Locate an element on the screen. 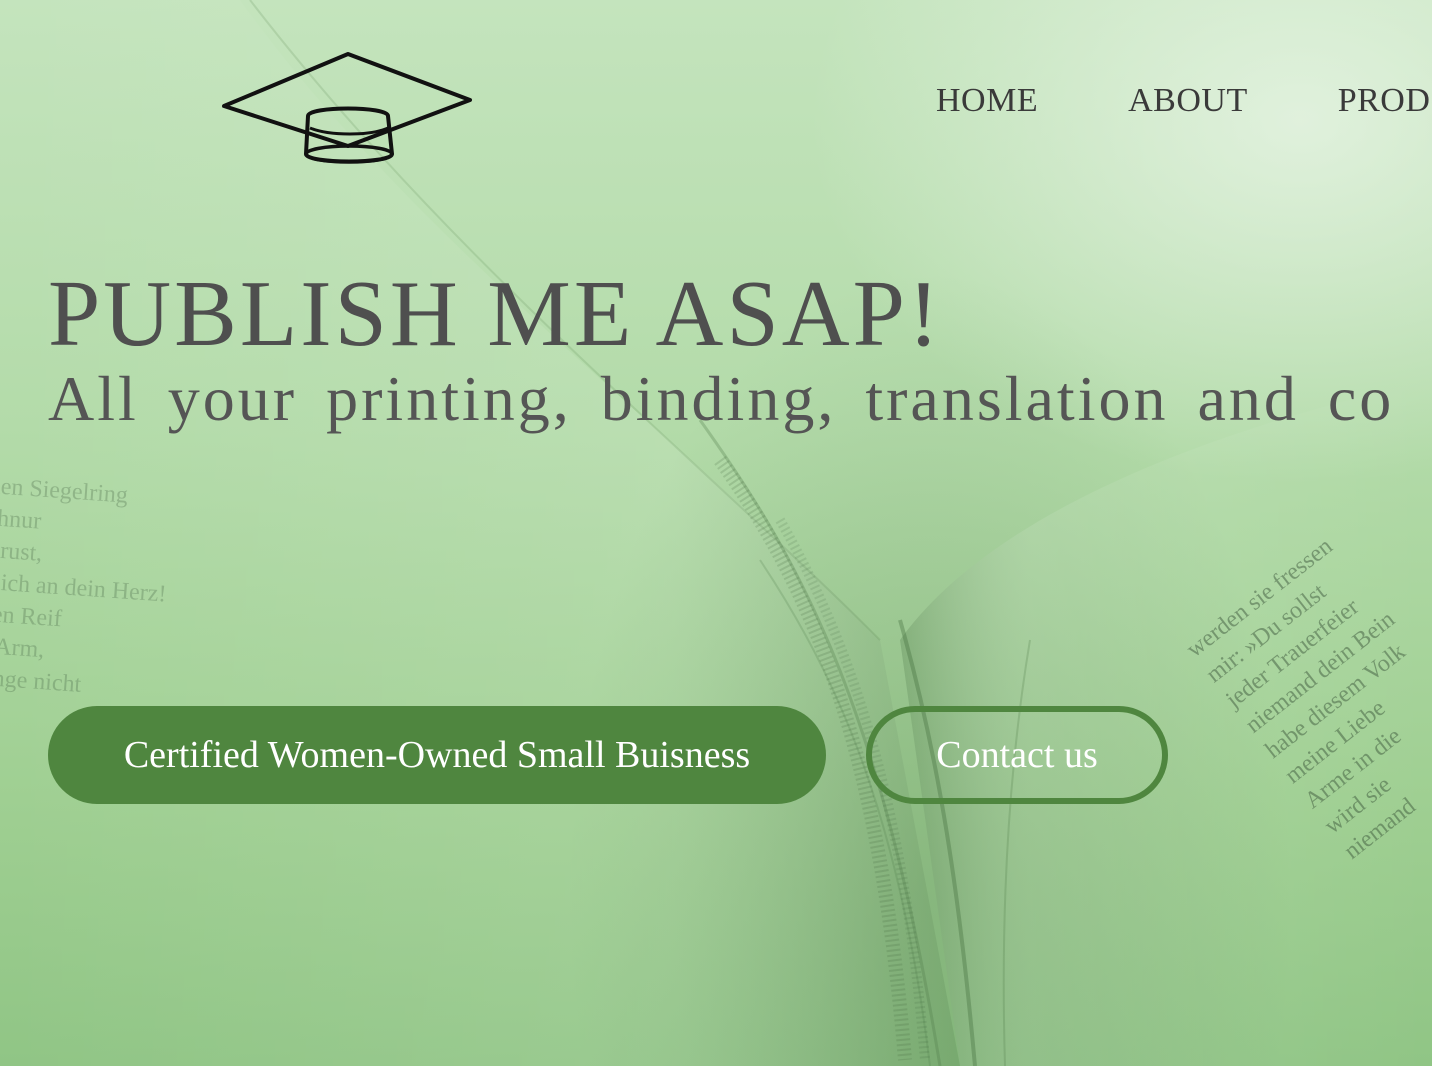  nav-home: HOME is located at coordinates (987, 101).